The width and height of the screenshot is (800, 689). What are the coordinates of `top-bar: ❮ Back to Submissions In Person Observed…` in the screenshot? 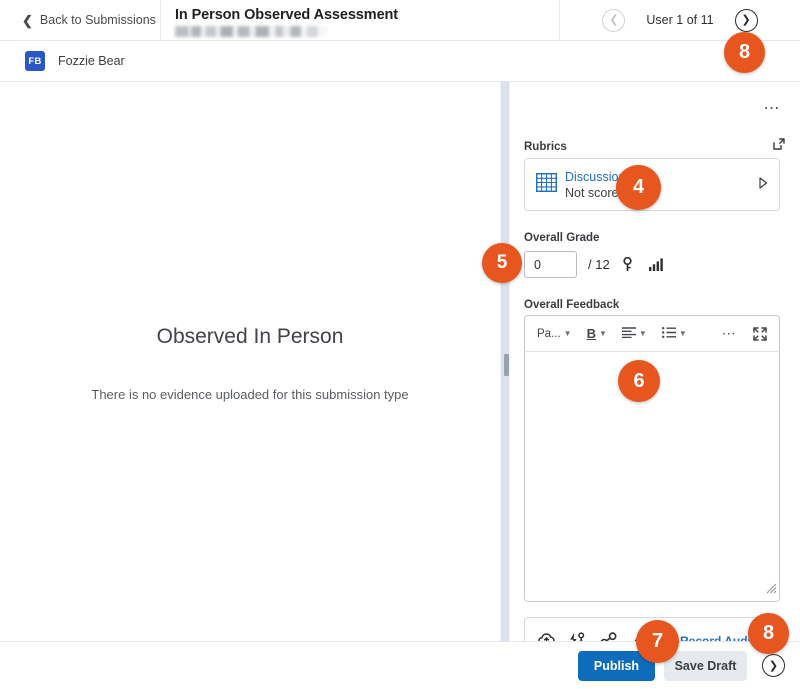 It's located at (400, 20).